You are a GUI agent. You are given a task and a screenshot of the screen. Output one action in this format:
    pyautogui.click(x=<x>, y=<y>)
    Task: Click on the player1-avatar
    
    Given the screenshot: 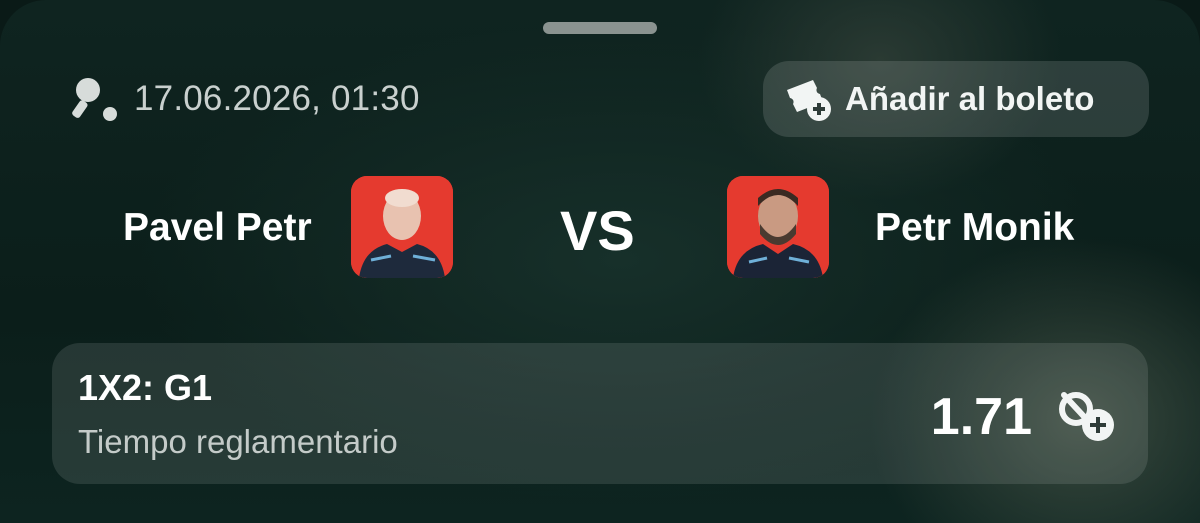 What is the action you would take?
    pyautogui.click(x=402, y=227)
    